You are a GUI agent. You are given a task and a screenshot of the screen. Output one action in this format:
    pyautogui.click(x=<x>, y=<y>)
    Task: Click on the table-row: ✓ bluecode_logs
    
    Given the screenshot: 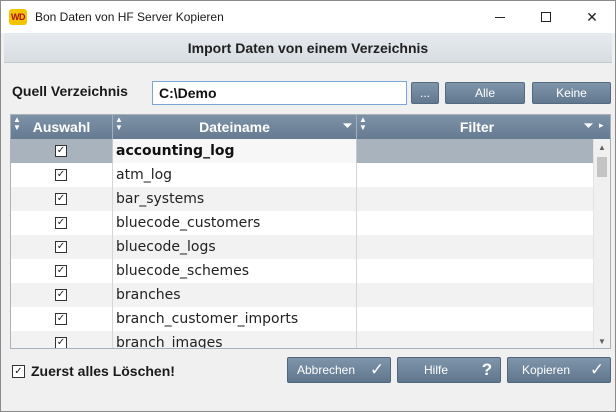 What is the action you would take?
    pyautogui.click(x=302, y=247)
    